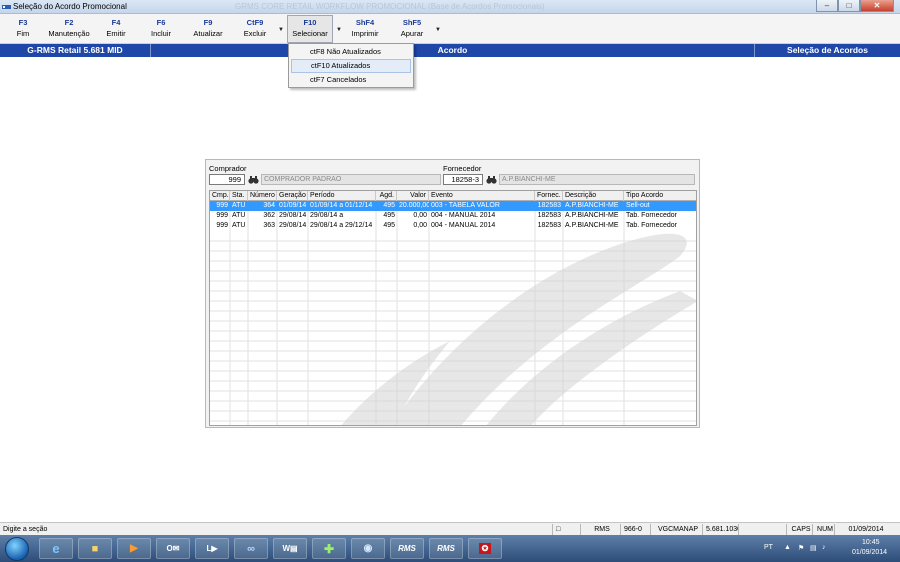  I want to click on lync-icon: L▶, so click(212, 548).